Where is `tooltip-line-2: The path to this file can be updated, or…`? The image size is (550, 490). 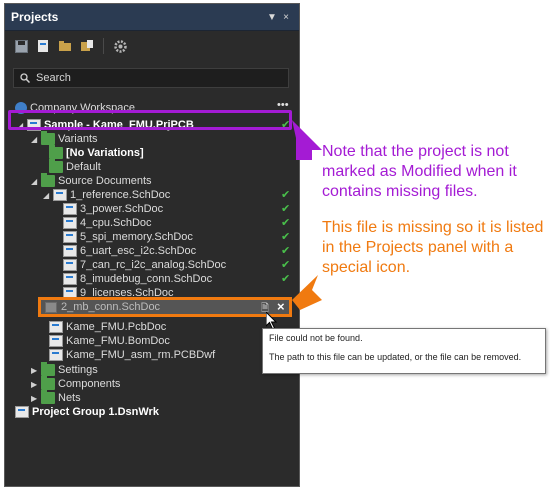 tooltip-line-2: The path to this file can be updated, or… is located at coordinates (395, 357).